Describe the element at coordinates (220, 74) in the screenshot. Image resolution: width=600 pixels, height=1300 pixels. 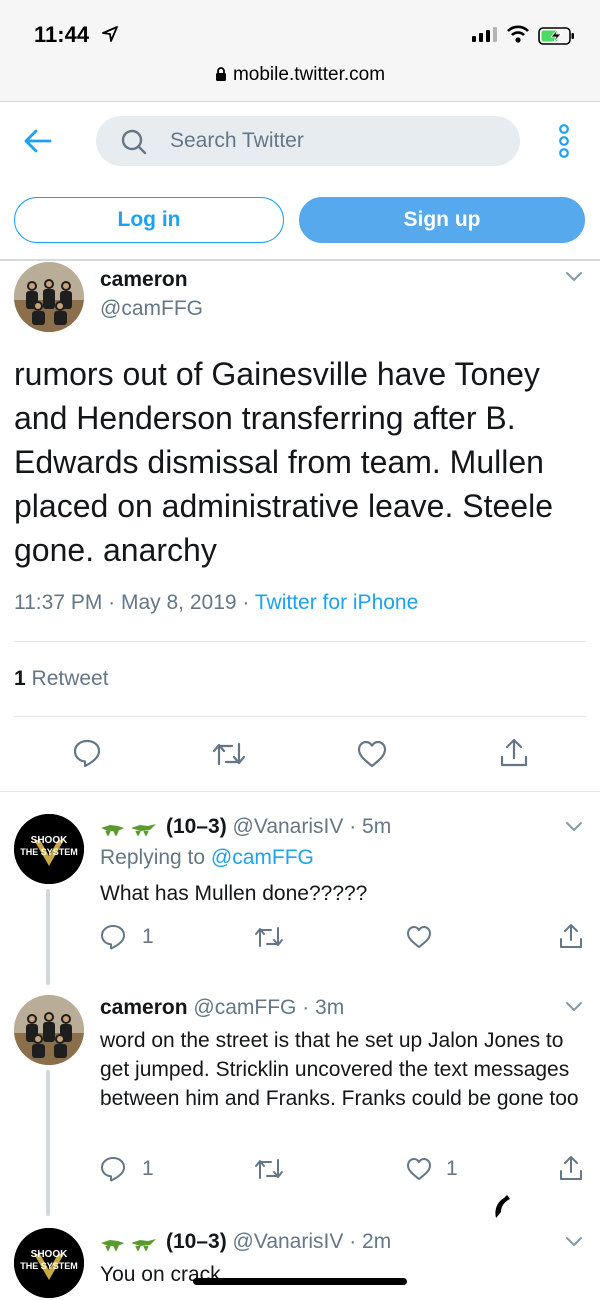
I see `lock-icon` at that location.